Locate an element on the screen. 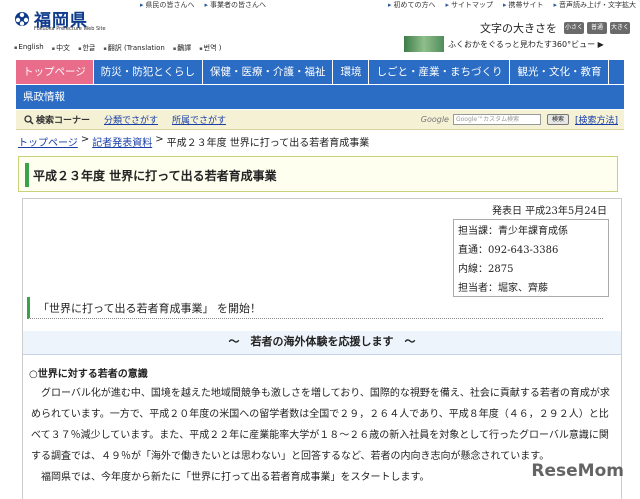  lang-english: English is located at coordinates (28, 48).